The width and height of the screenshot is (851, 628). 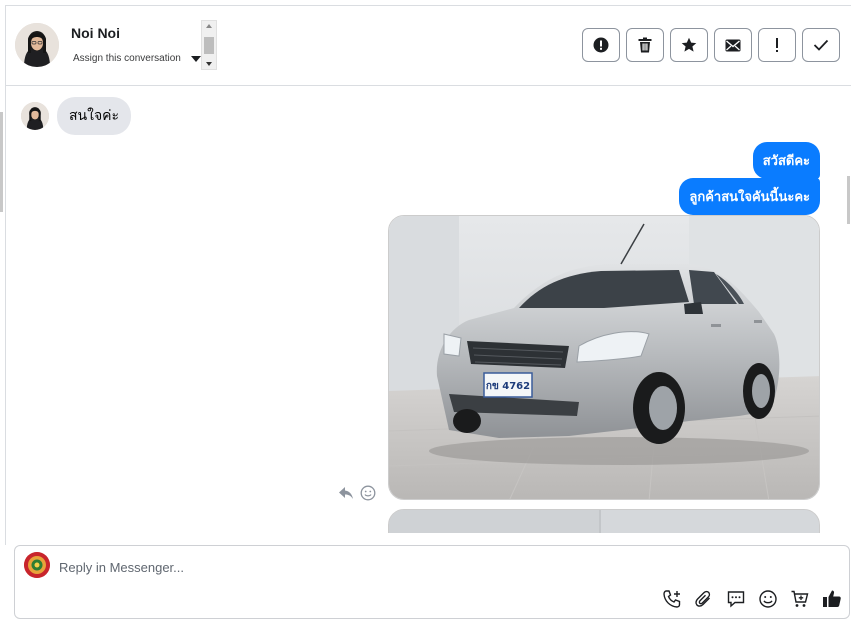 I want to click on mark-spam-button, so click(x=601, y=45).